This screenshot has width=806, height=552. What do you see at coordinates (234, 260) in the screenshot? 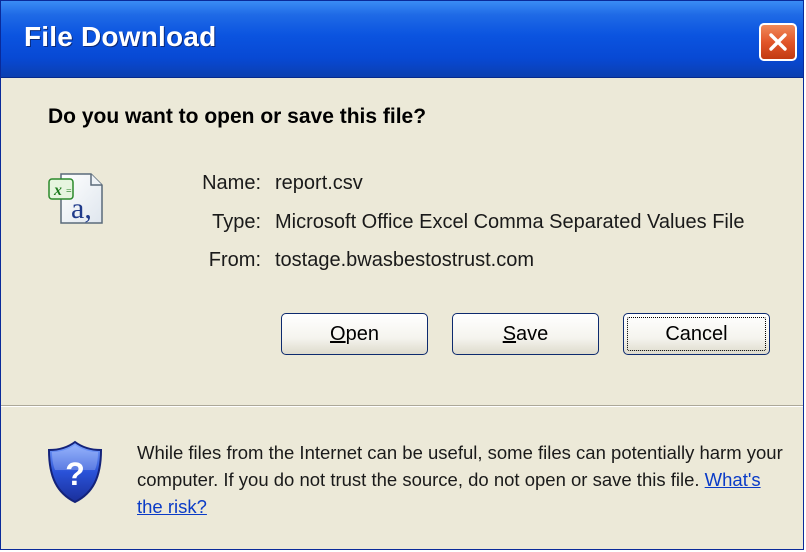
I see `from-label: From:` at bounding box center [234, 260].